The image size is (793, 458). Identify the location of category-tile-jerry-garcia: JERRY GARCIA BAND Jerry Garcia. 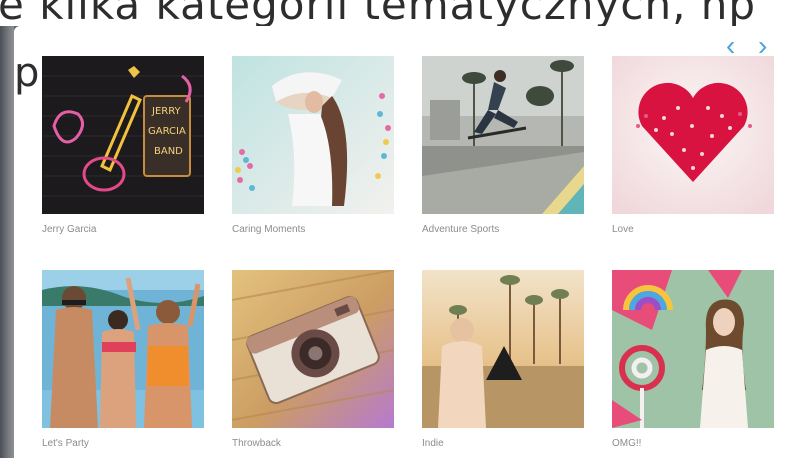
(123, 145).